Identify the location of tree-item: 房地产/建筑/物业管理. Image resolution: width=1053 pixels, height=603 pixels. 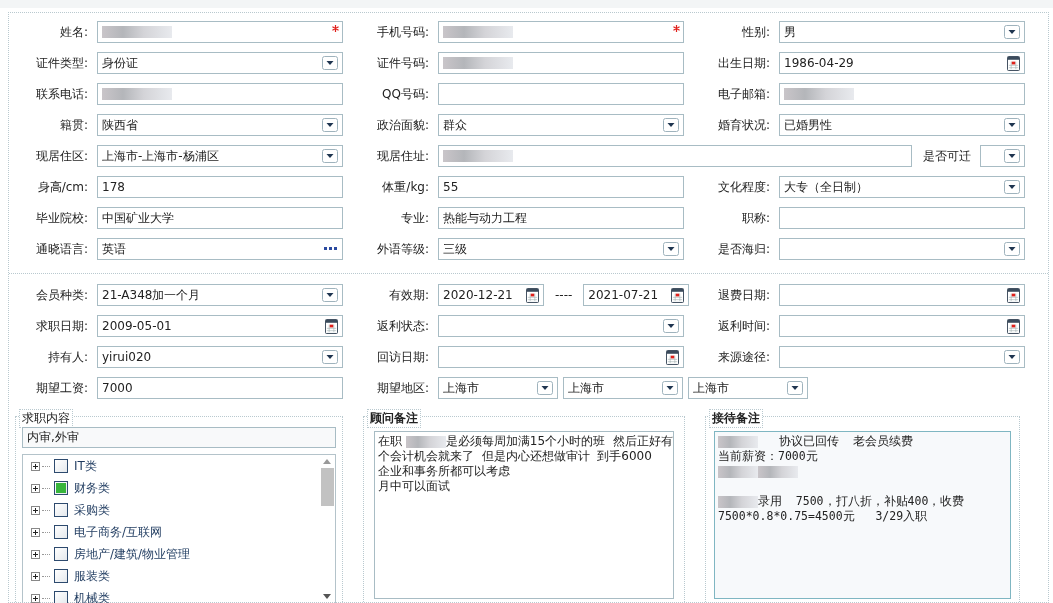
(132, 554).